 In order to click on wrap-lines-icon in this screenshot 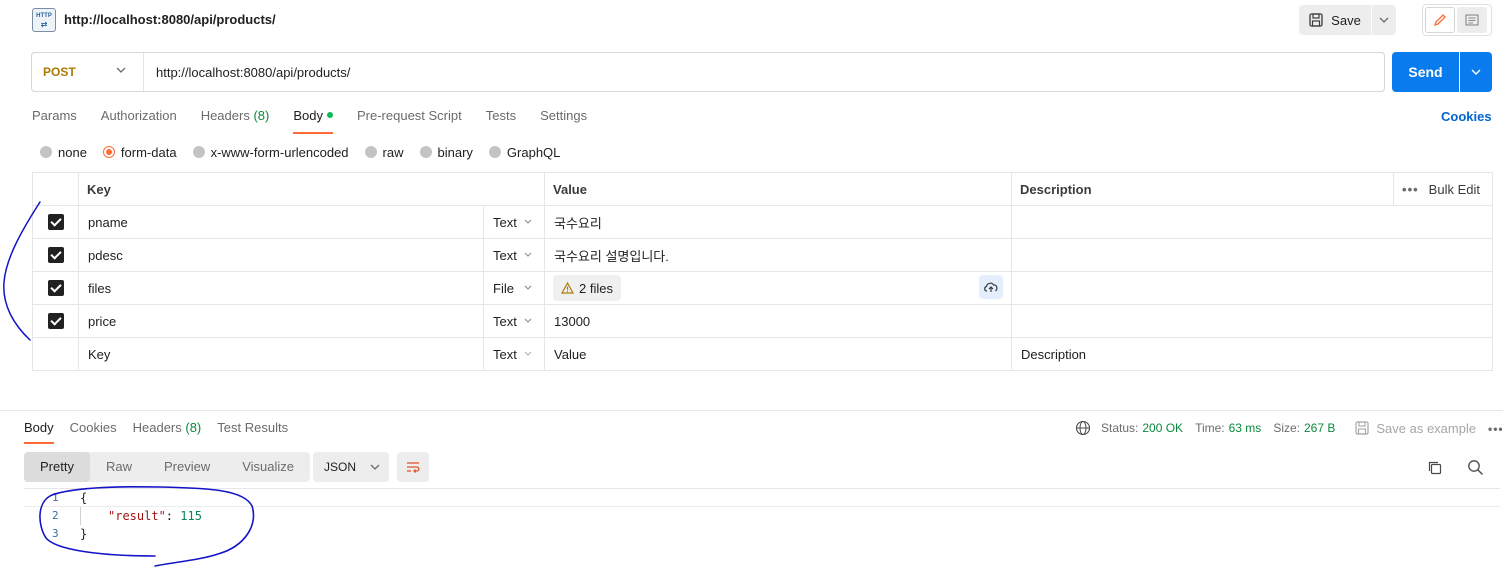, I will do `click(413, 467)`.